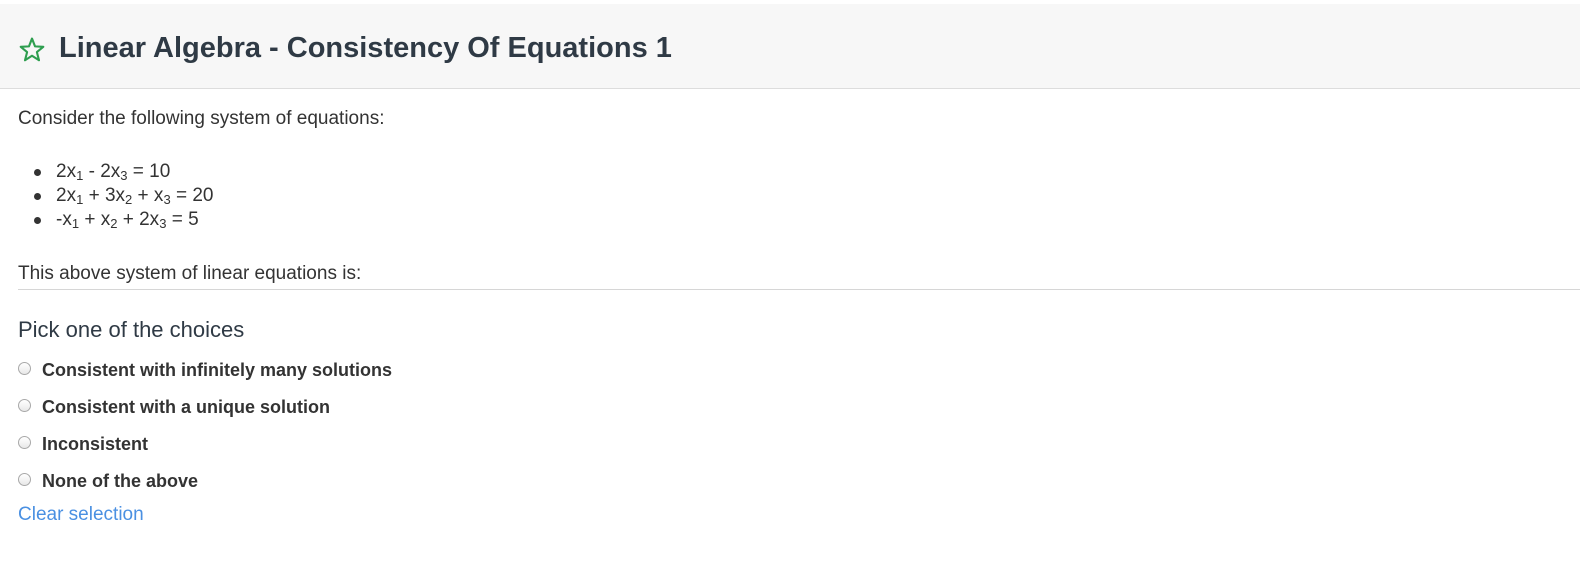 The height and width of the screenshot is (569, 1580). I want to click on choices-heading: Pick one of the choices, so click(131, 329).